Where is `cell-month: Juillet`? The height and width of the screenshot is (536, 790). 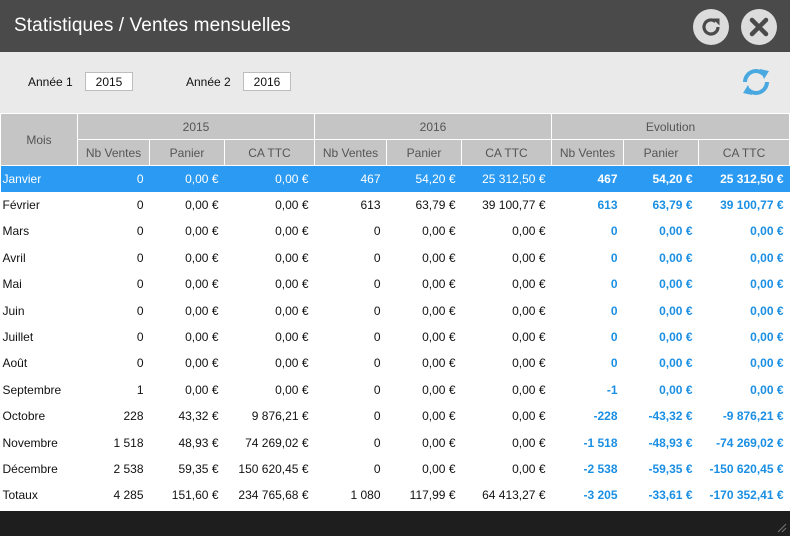 cell-month: Juillet is located at coordinates (18, 337).